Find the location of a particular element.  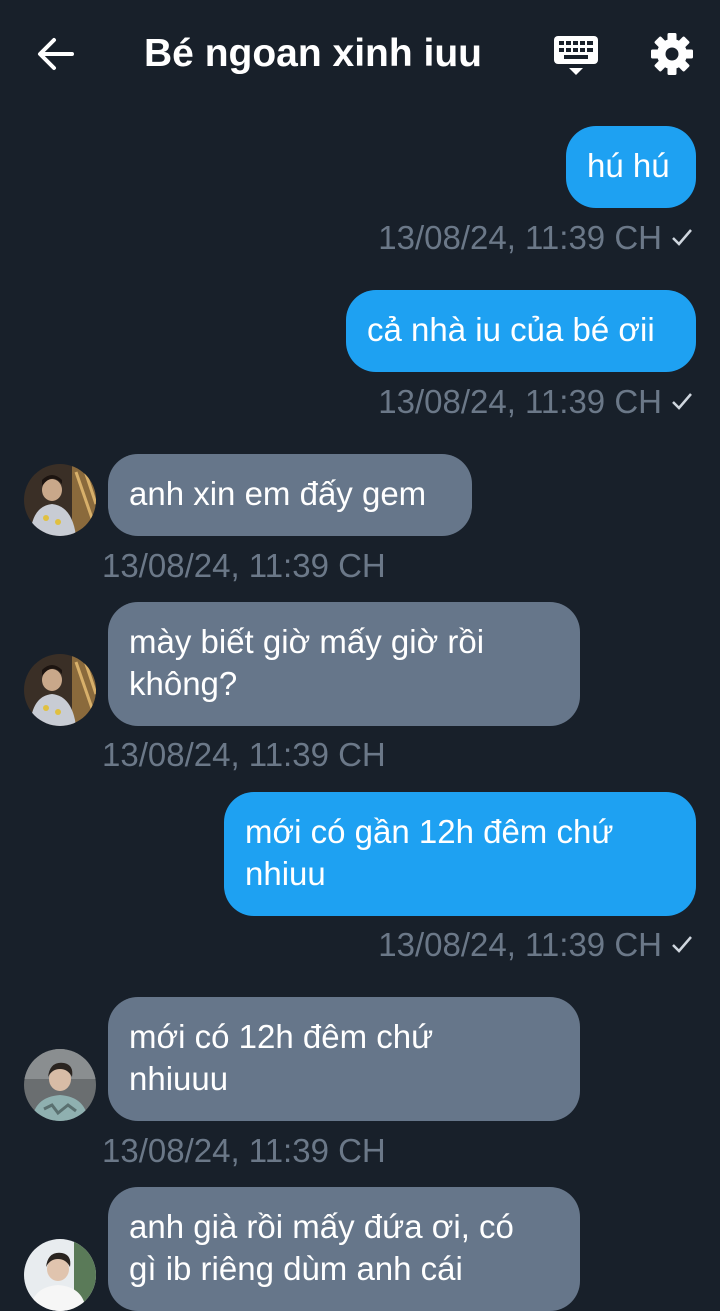

message-text: hú hú is located at coordinates (628, 165).